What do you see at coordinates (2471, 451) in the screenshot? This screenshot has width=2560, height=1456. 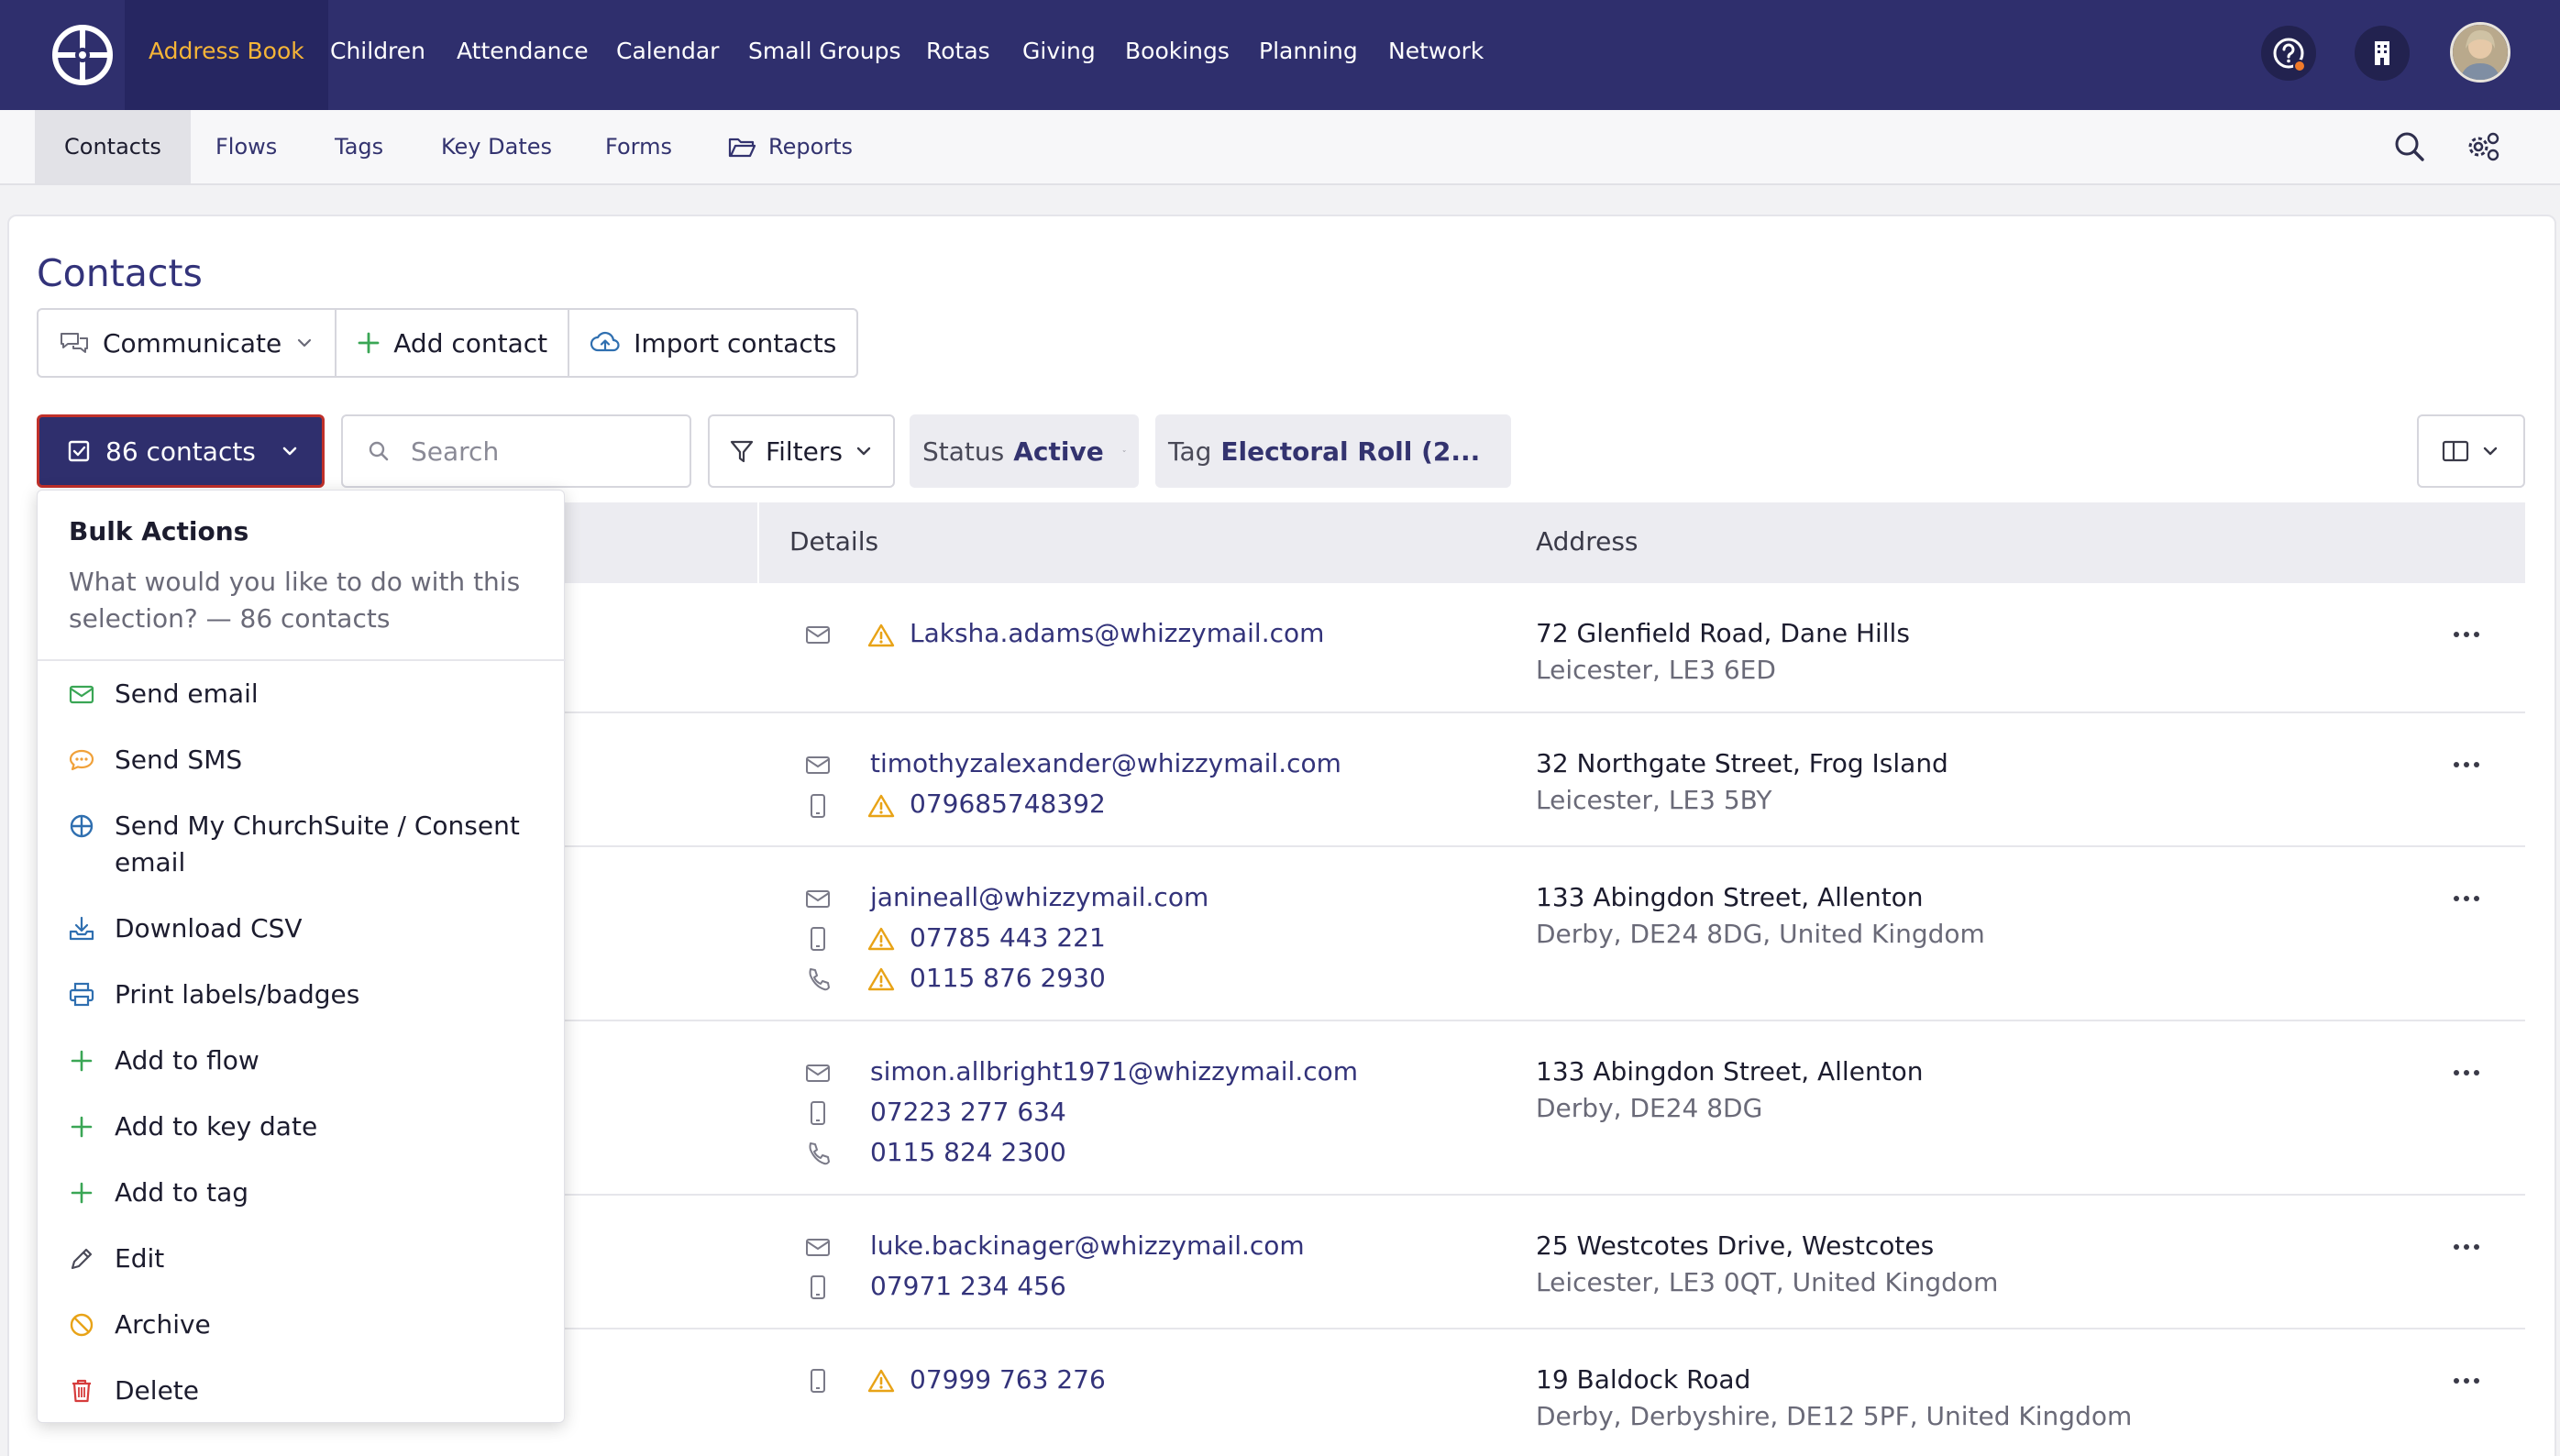 I see `columns-button` at bounding box center [2471, 451].